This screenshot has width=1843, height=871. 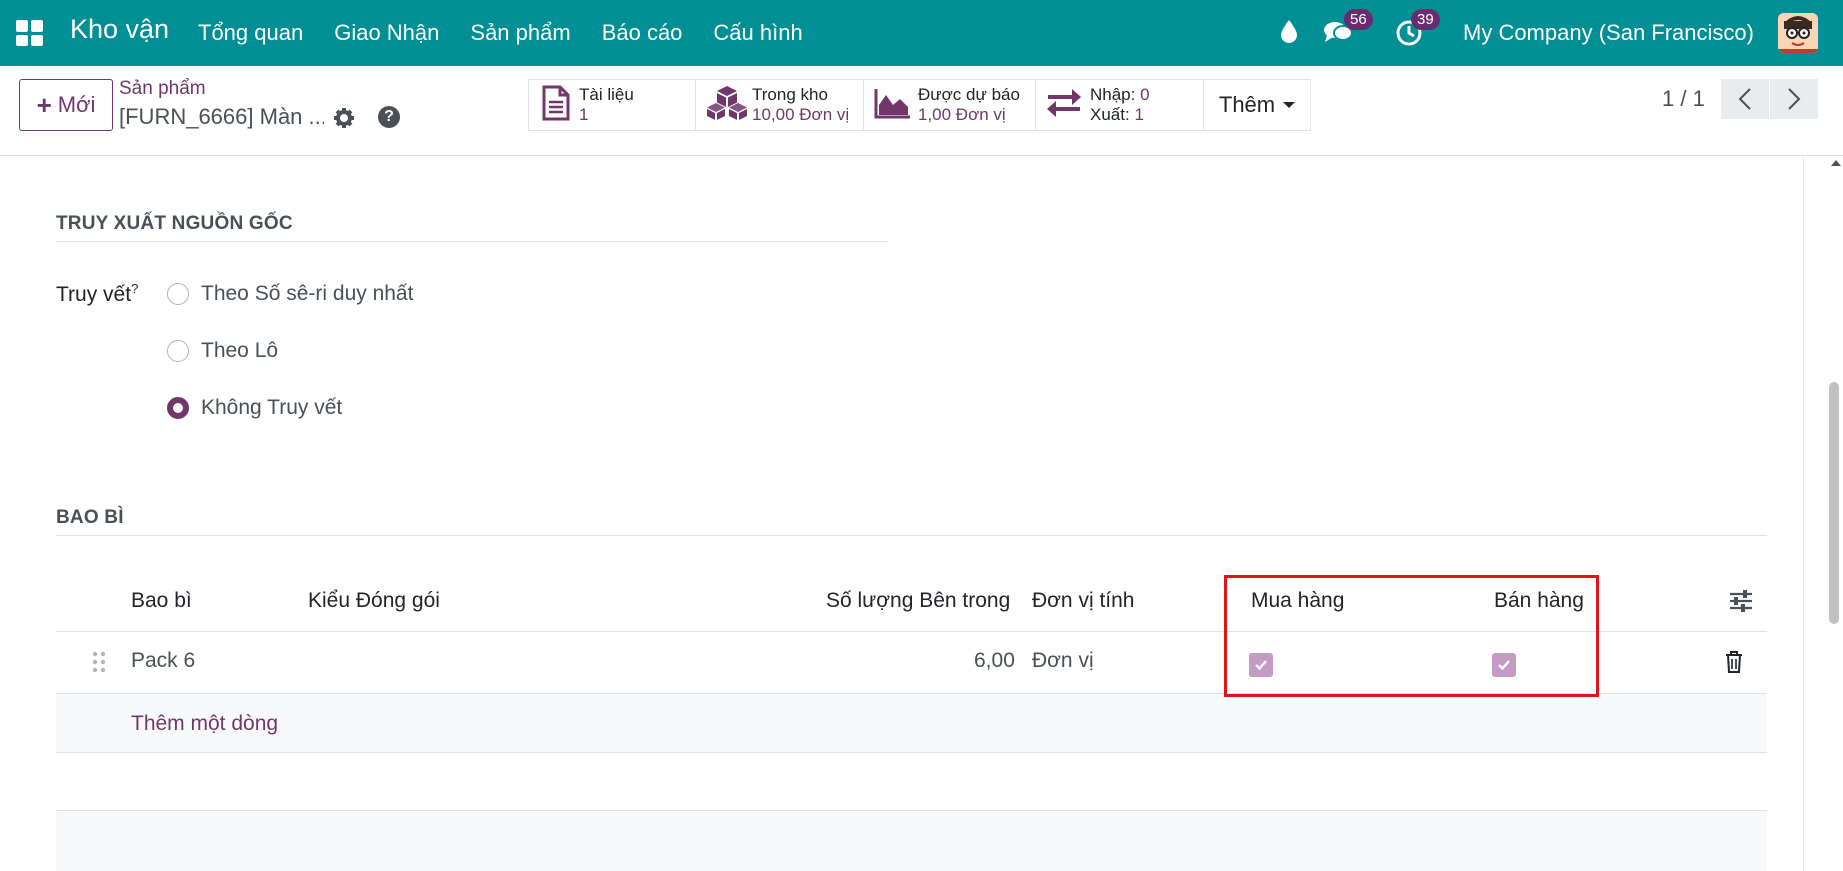 I want to click on apps-menu-icon, so click(x=30, y=33).